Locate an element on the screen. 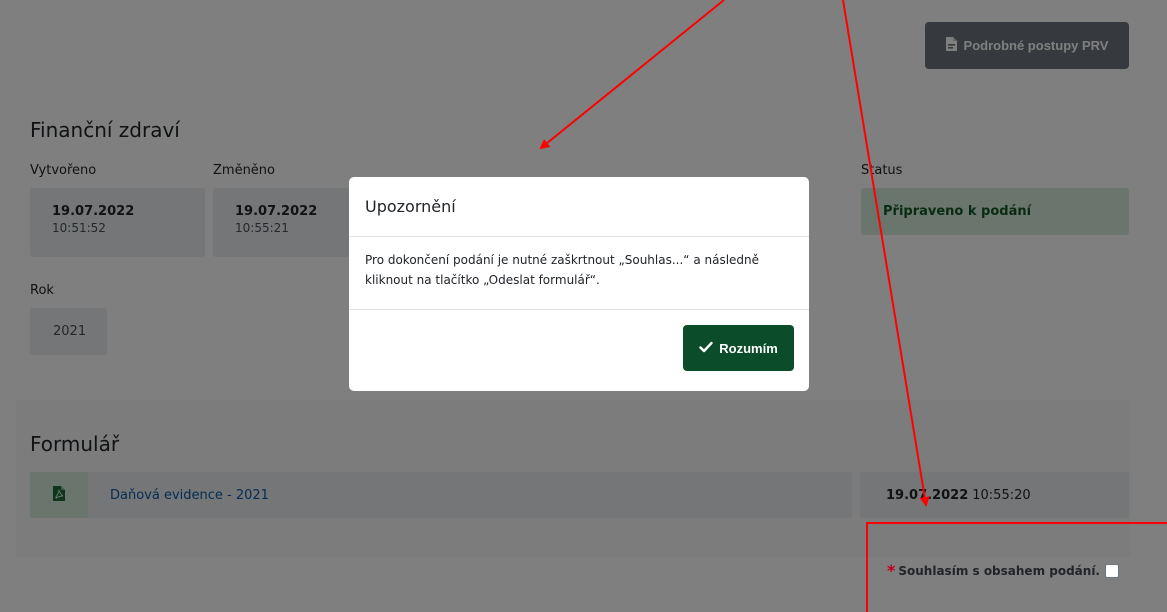  consent-checkbox is located at coordinates (1112, 571).